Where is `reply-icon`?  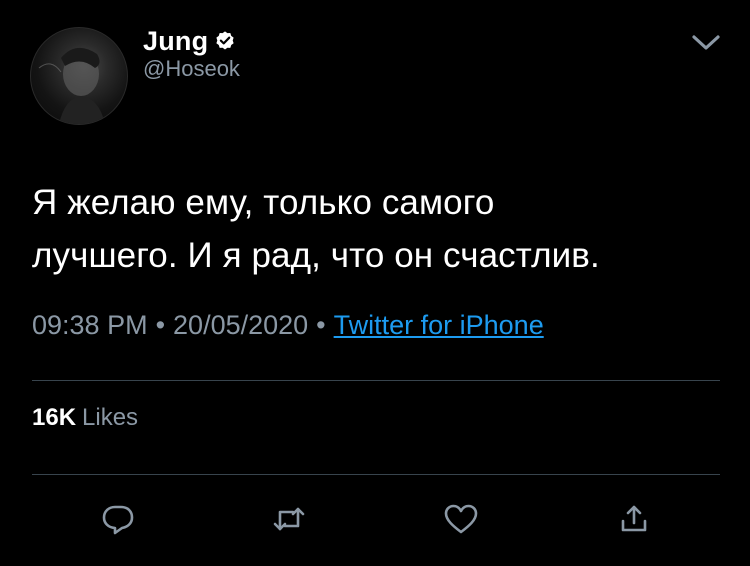
reply-icon is located at coordinates (118, 520).